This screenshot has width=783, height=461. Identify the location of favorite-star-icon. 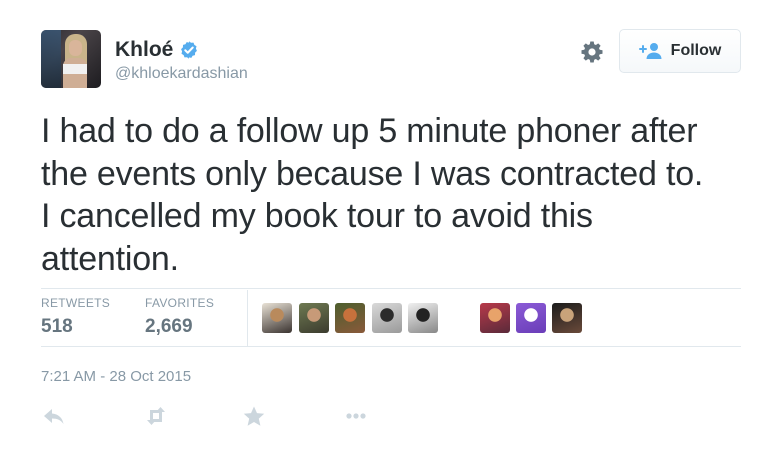
(254, 416).